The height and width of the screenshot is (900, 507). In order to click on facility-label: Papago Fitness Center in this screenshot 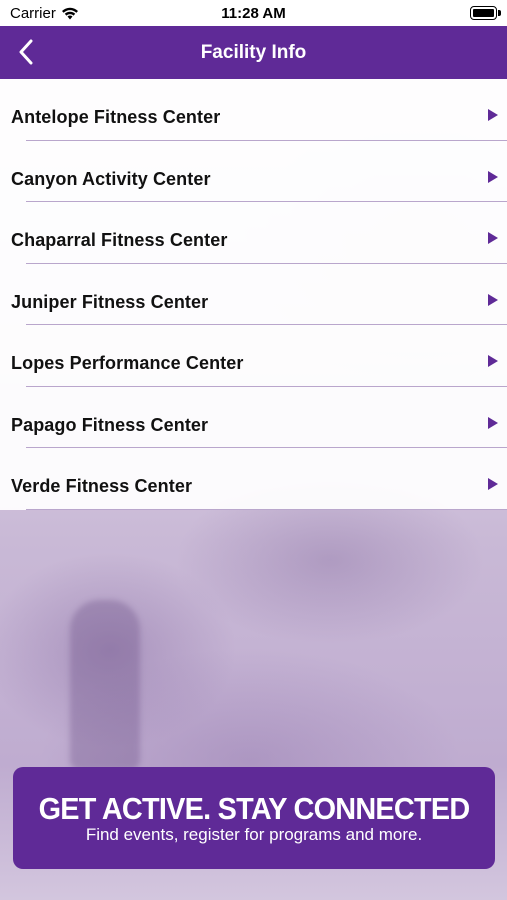, I will do `click(110, 424)`.